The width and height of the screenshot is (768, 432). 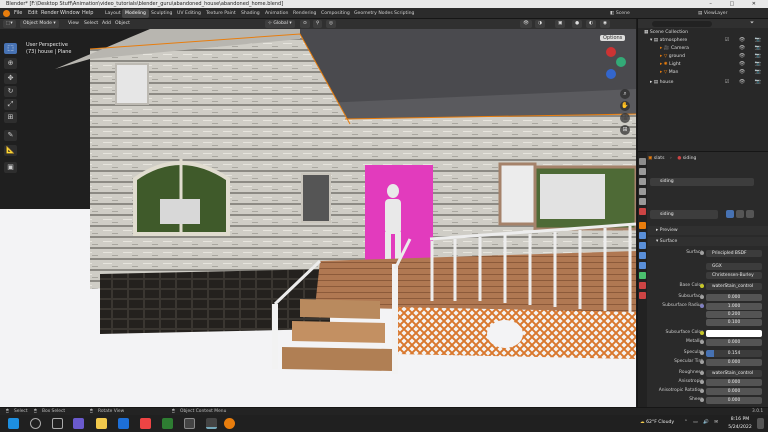 I want to click on tab-sculpting: Sculpting, so click(x=161, y=13).